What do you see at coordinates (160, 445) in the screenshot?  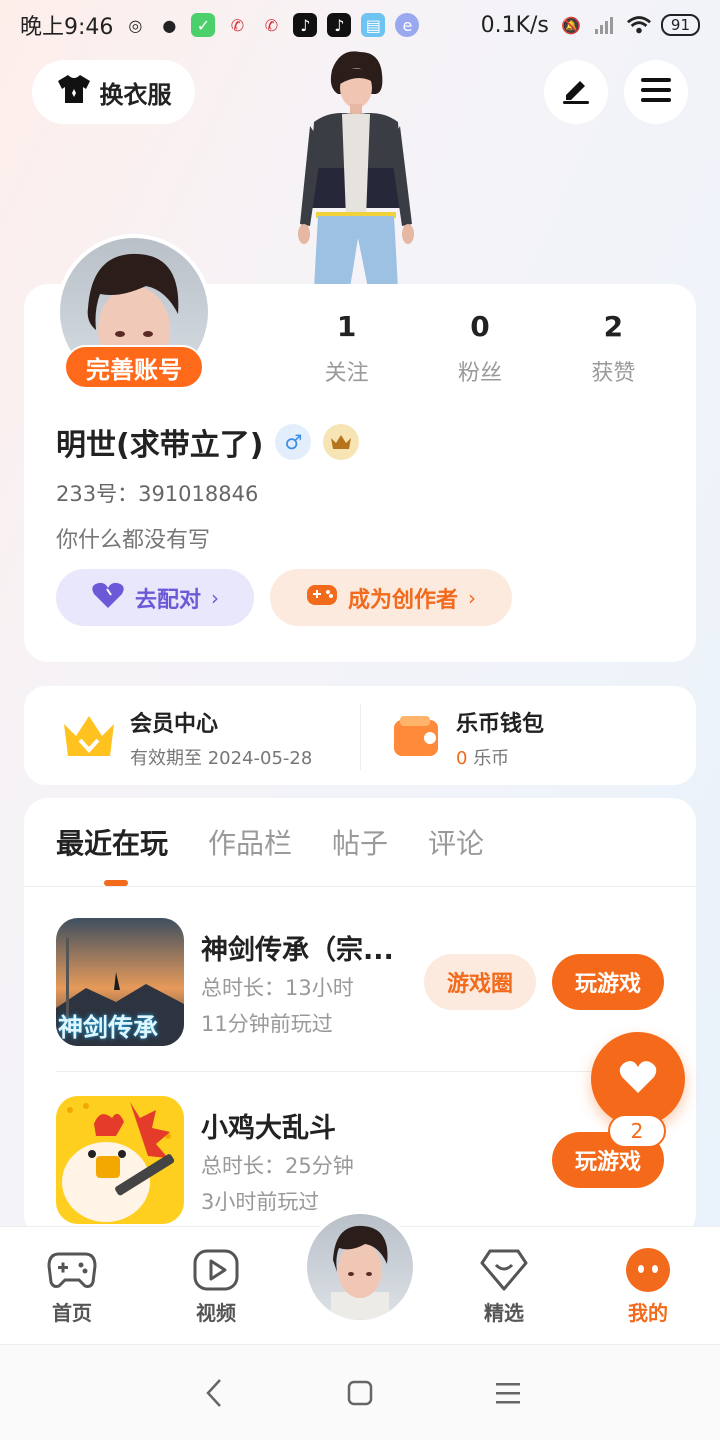 I see `username: 明世(求带立了)` at bounding box center [160, 445].